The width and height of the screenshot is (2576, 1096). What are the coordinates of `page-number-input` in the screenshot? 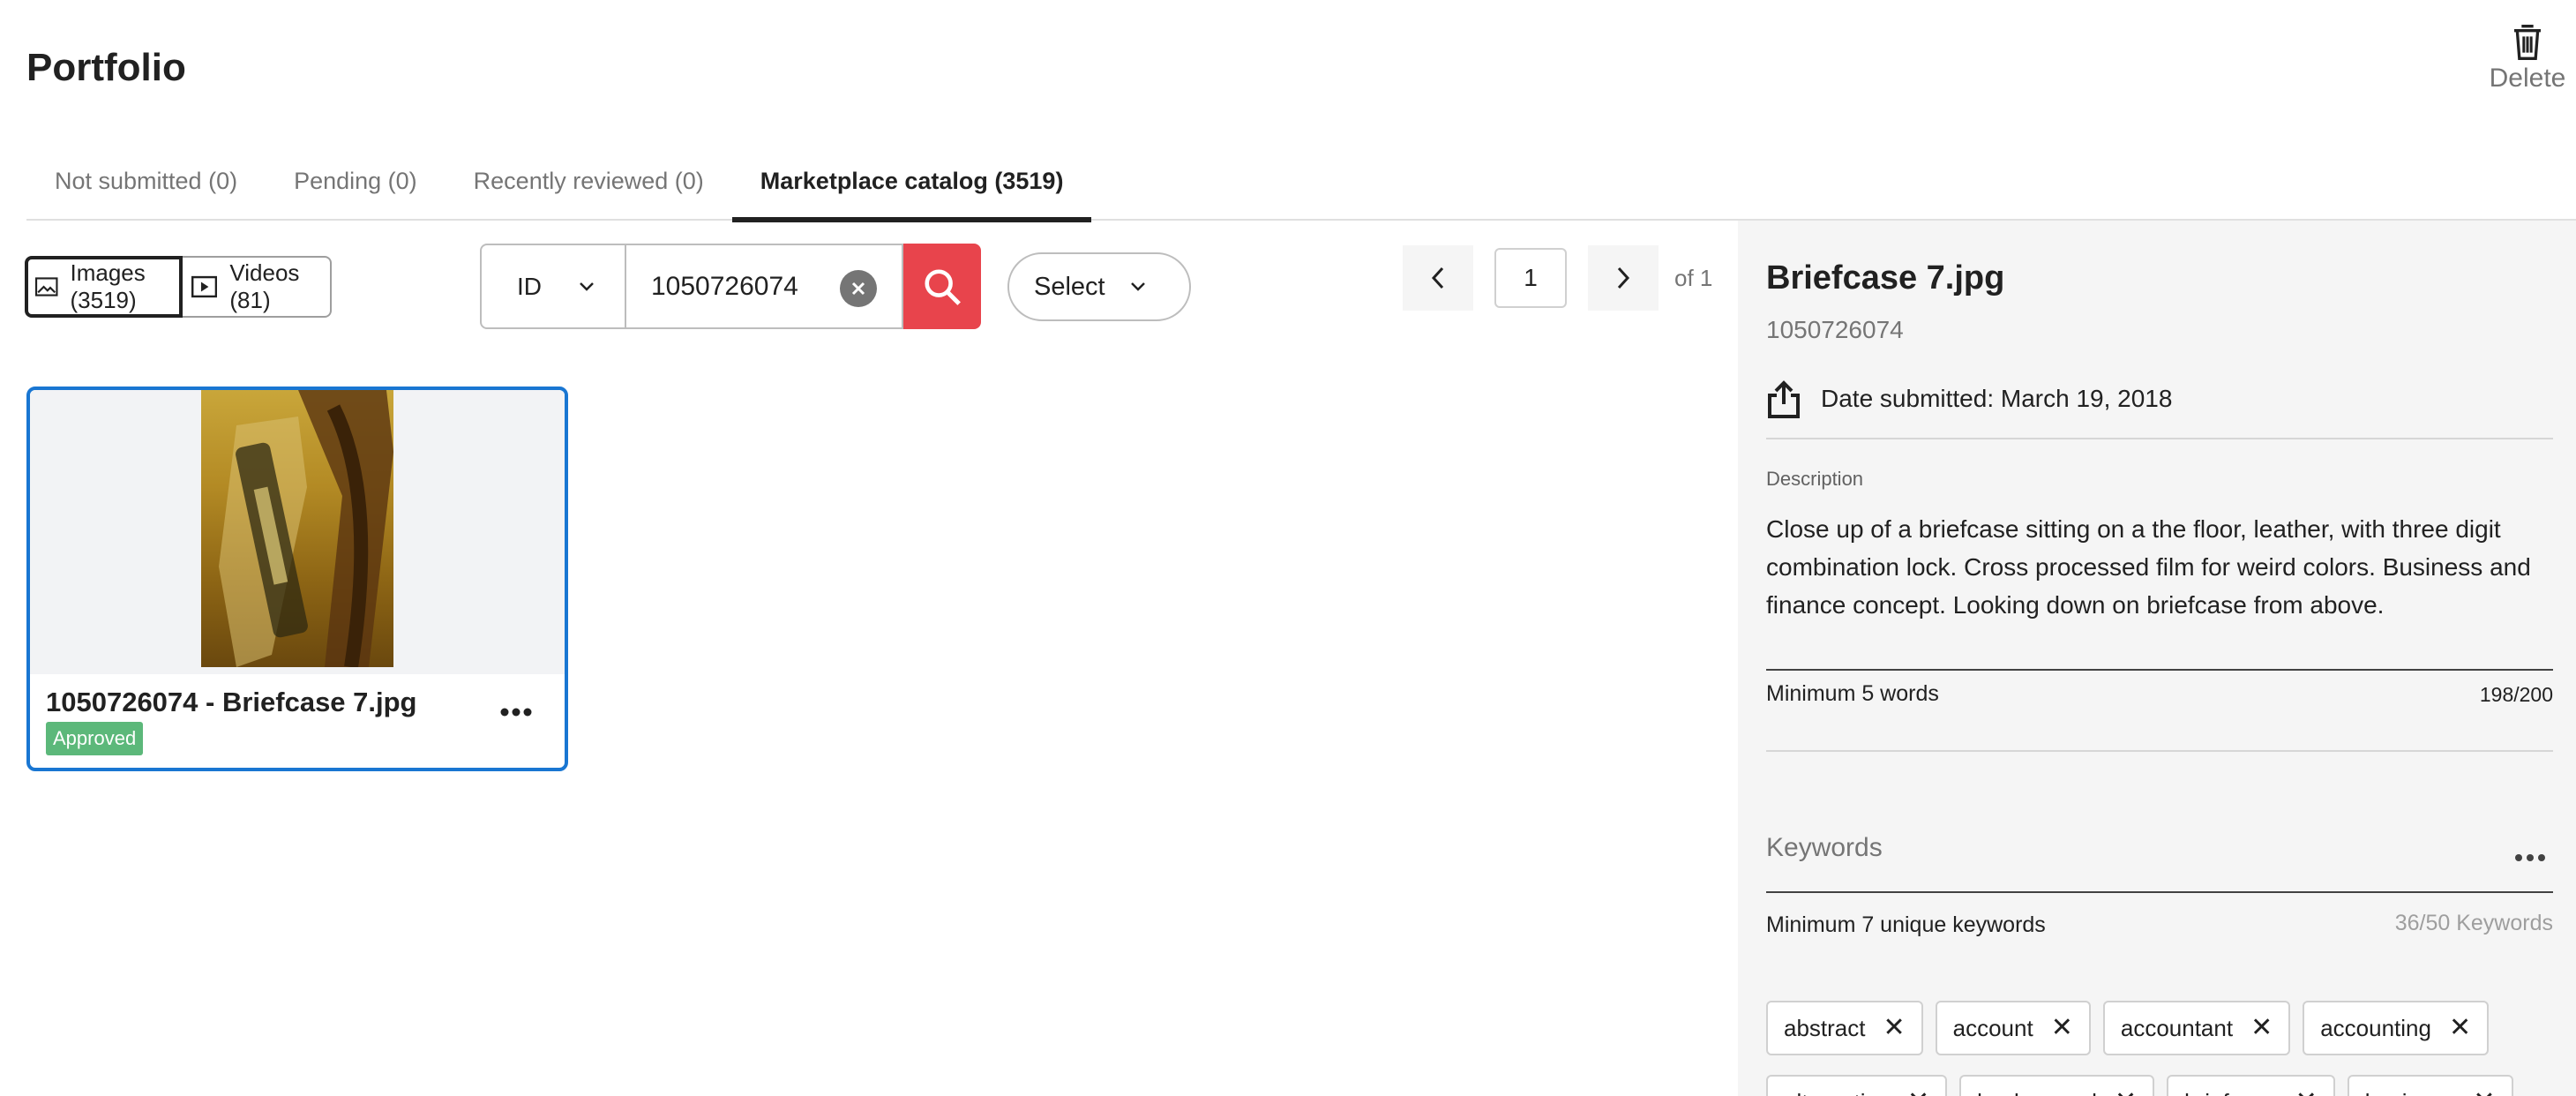 It's located at (1531, 278).